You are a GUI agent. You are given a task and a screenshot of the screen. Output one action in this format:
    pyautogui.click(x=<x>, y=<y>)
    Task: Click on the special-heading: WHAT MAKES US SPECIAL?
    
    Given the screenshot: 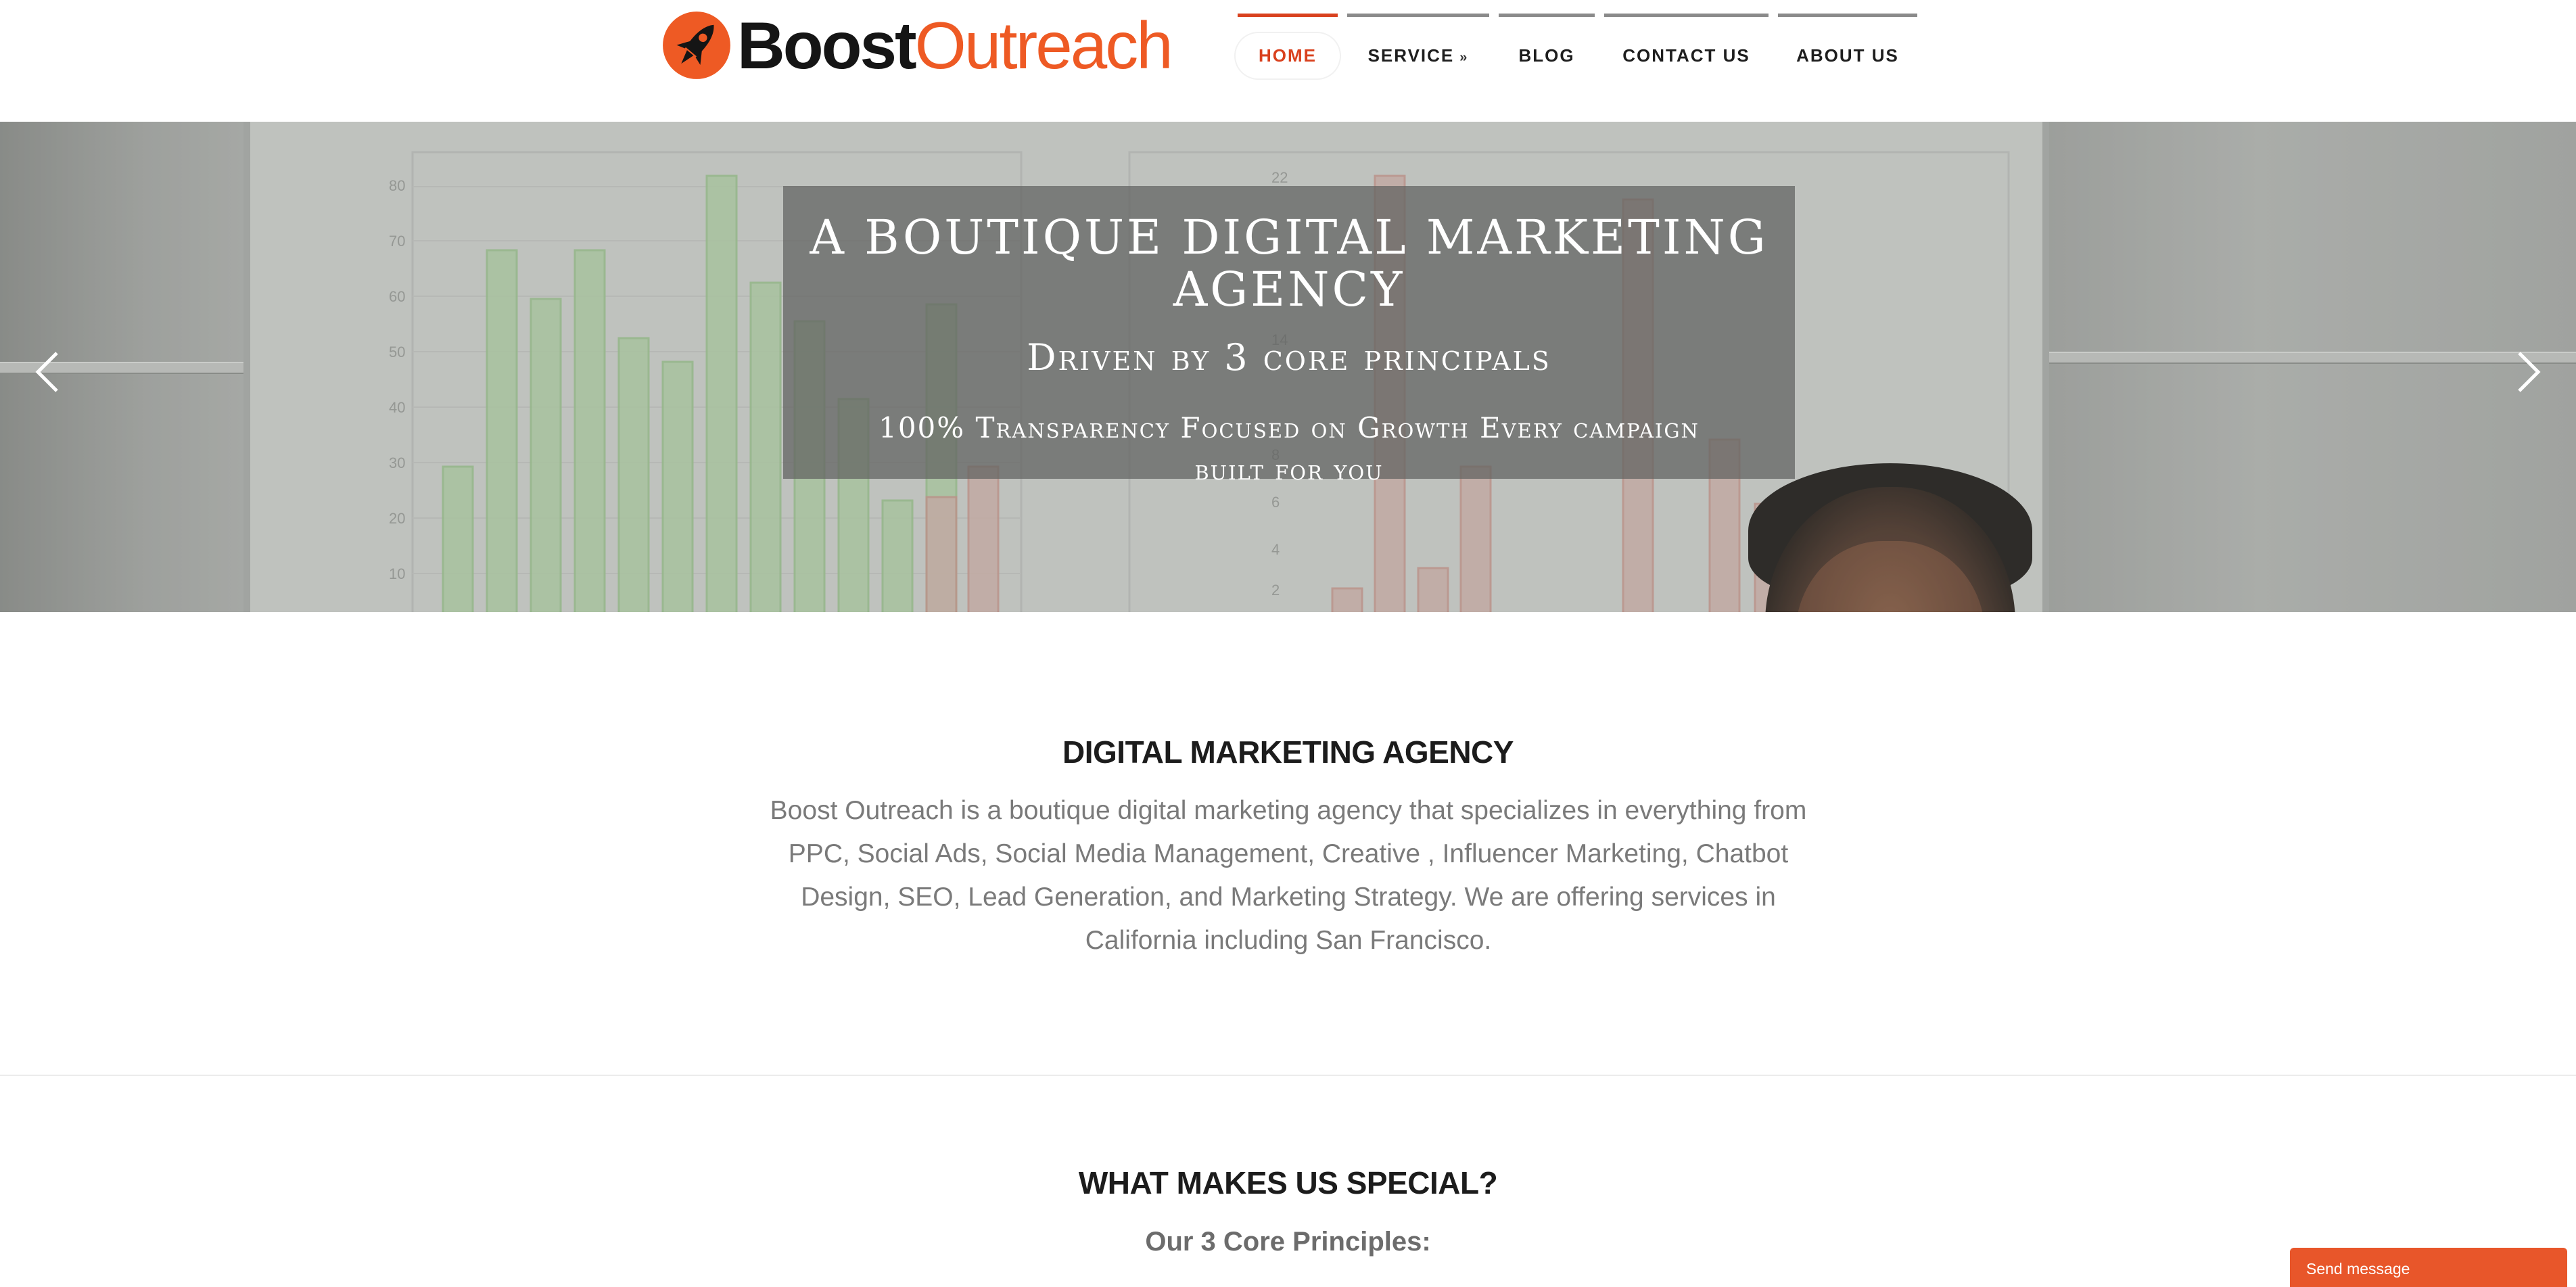 What is the action you would take?
    pyautogui.click(x=1288, y=1182)
    